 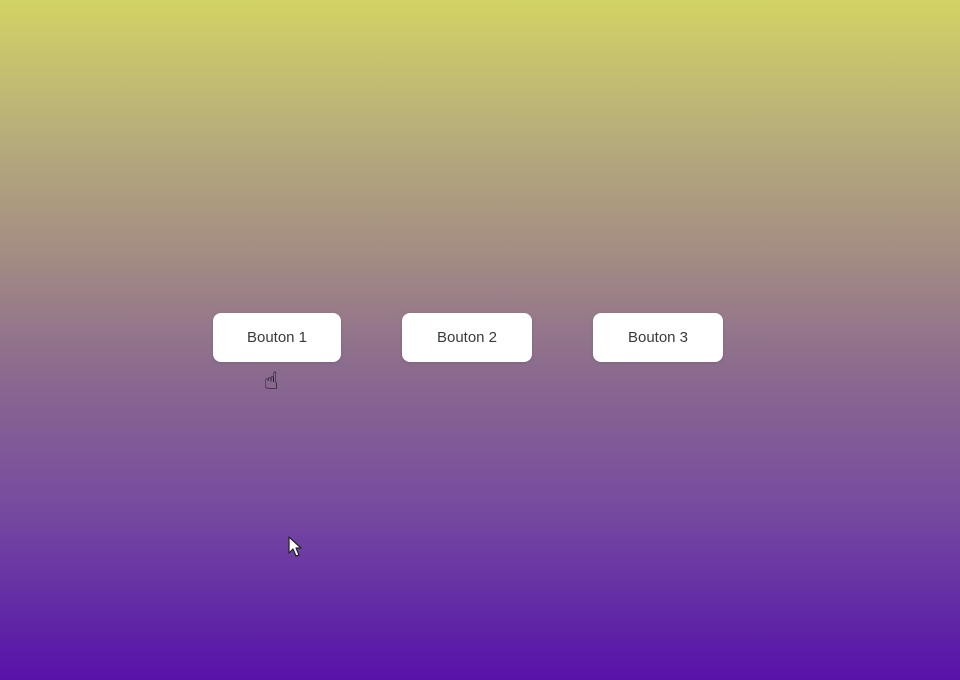 I want to click on pointing-hand-icon: ☝, so click(x=271, y=381).